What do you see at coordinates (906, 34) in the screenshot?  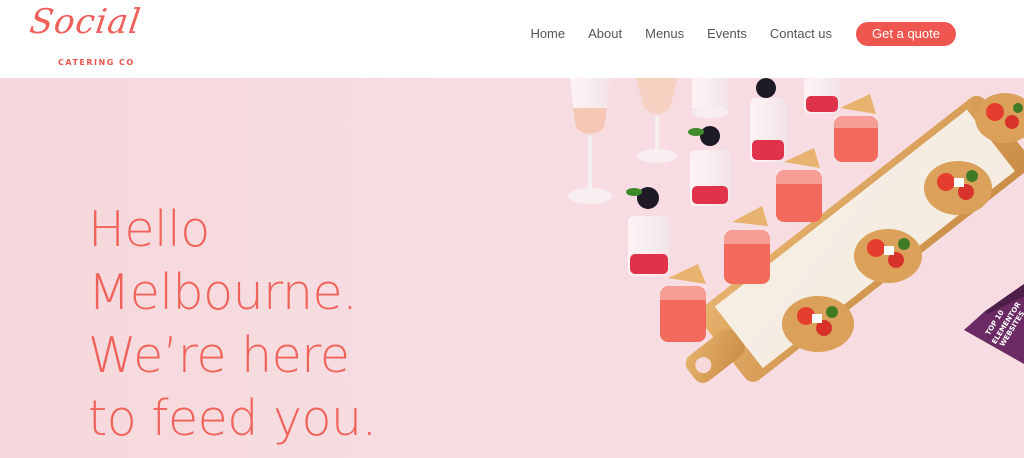 I see `get-a-quote-button: Get a quote` at bounding box center [906, 34].